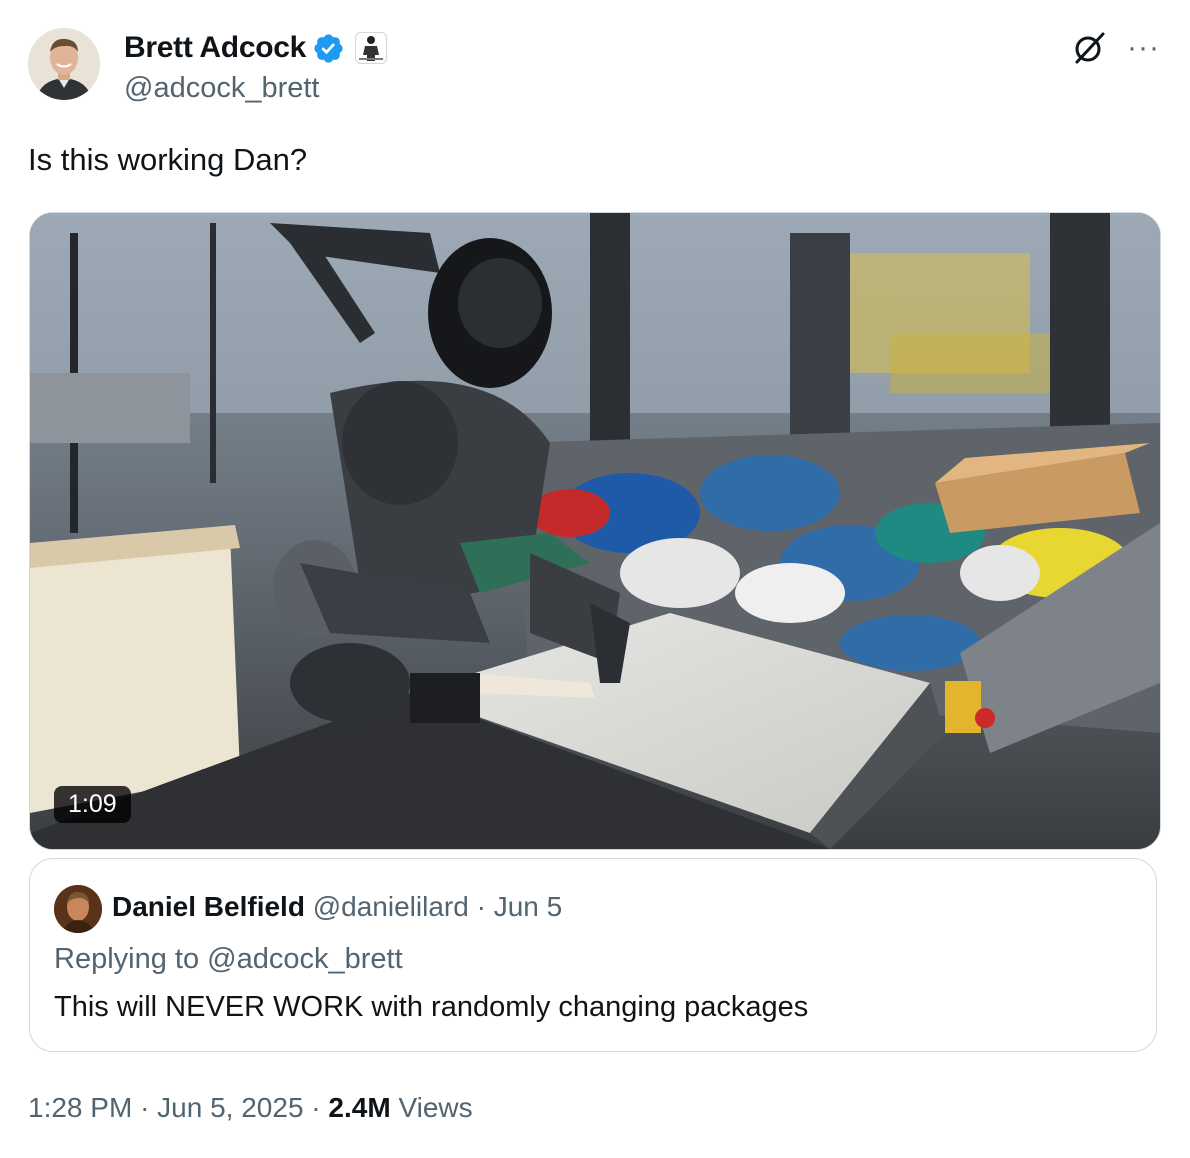 This screenshot has width=1190, height=1158. I want to click on tweet-time: 1:28 PM, so click(80, 1107).